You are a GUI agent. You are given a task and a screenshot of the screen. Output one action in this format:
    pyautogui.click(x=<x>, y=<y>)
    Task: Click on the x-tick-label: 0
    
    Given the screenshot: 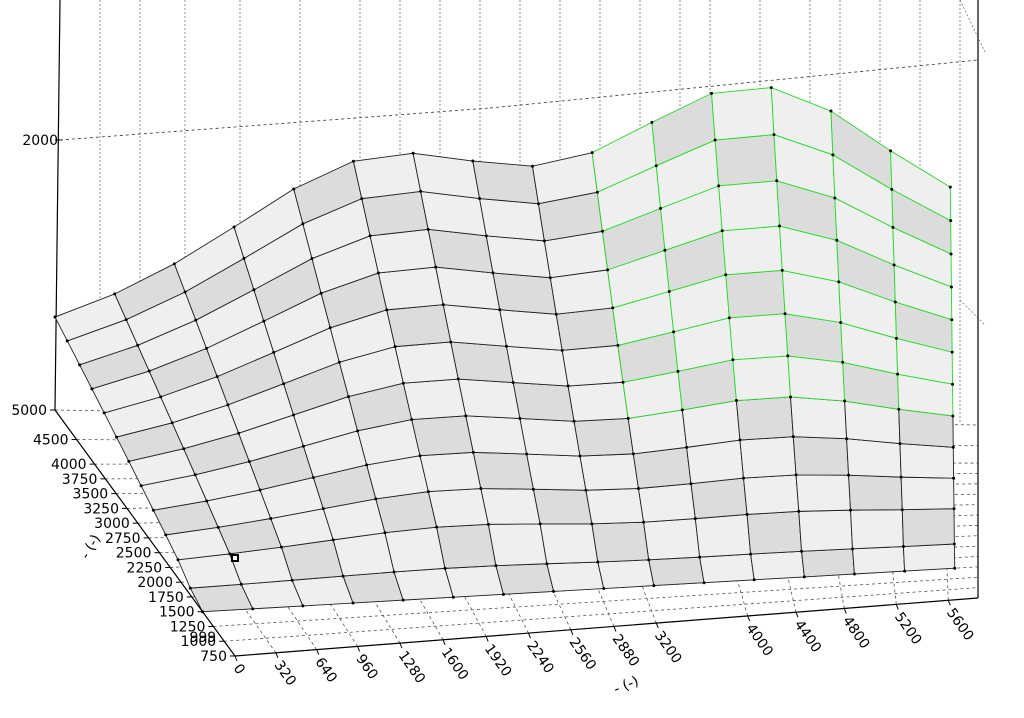 What is the action you would take?
    pyautogui.click(x=239, y=669)
    